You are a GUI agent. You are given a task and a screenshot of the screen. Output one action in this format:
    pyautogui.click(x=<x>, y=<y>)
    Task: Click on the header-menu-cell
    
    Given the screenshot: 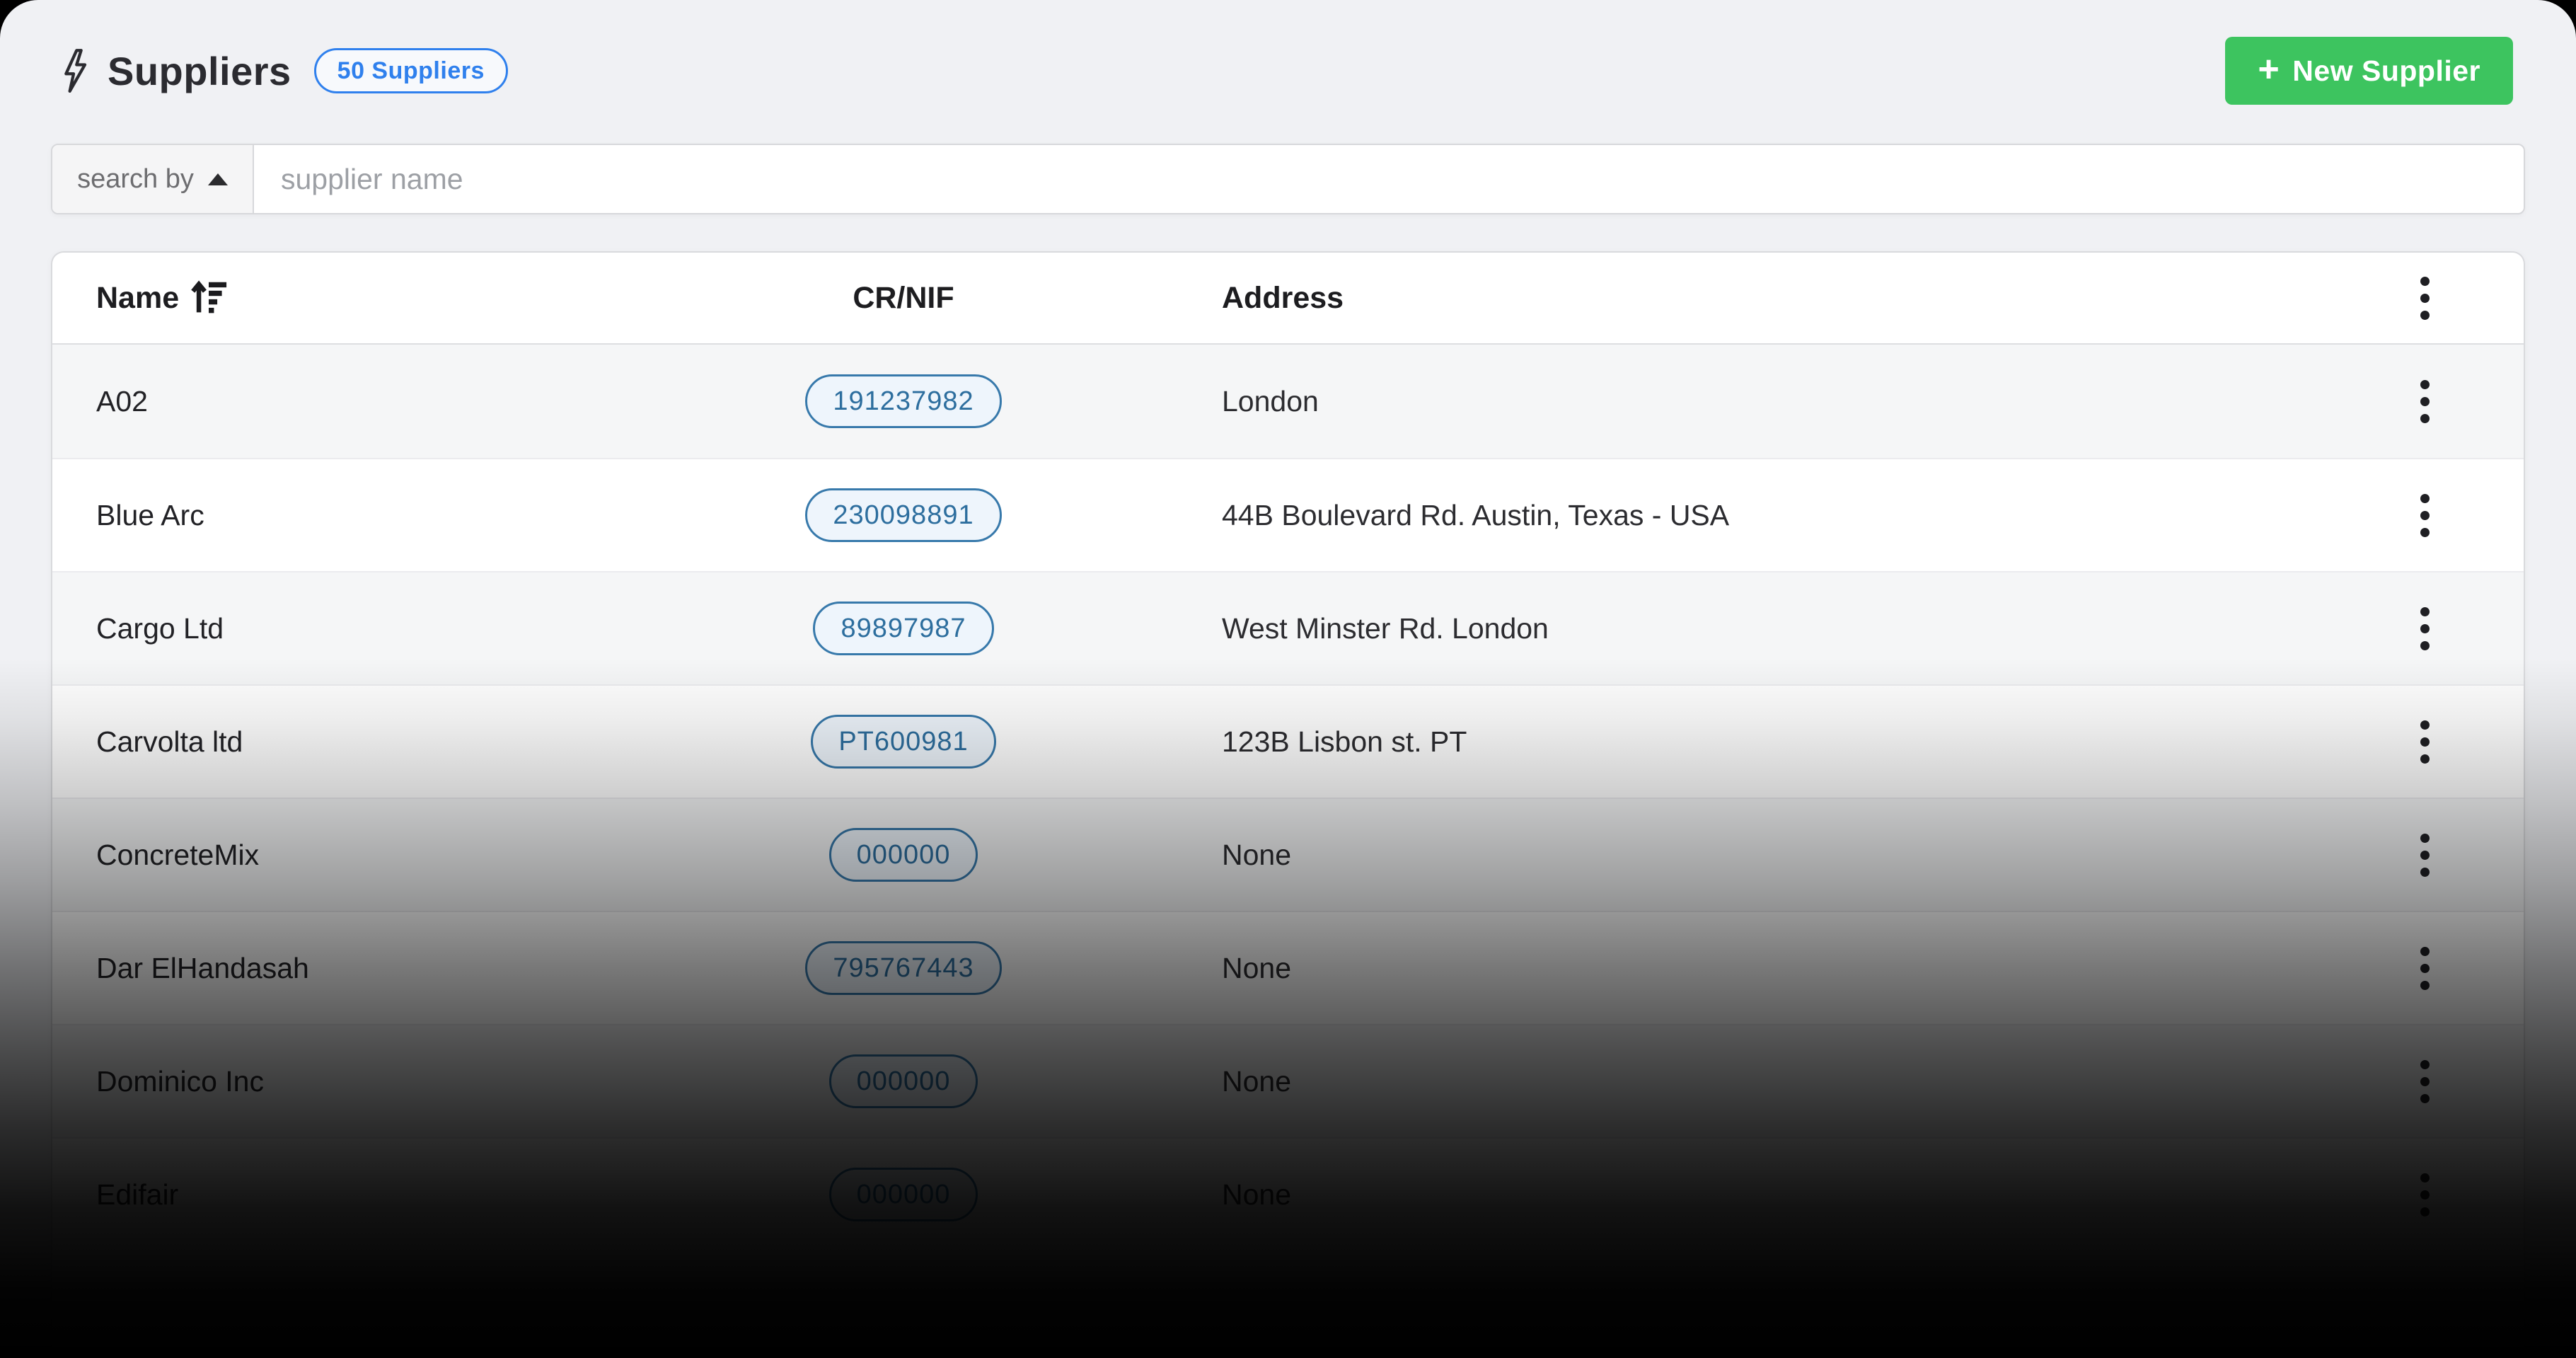 What is the action you would take?
    pyautogui.click(x=2425, y=298)
    